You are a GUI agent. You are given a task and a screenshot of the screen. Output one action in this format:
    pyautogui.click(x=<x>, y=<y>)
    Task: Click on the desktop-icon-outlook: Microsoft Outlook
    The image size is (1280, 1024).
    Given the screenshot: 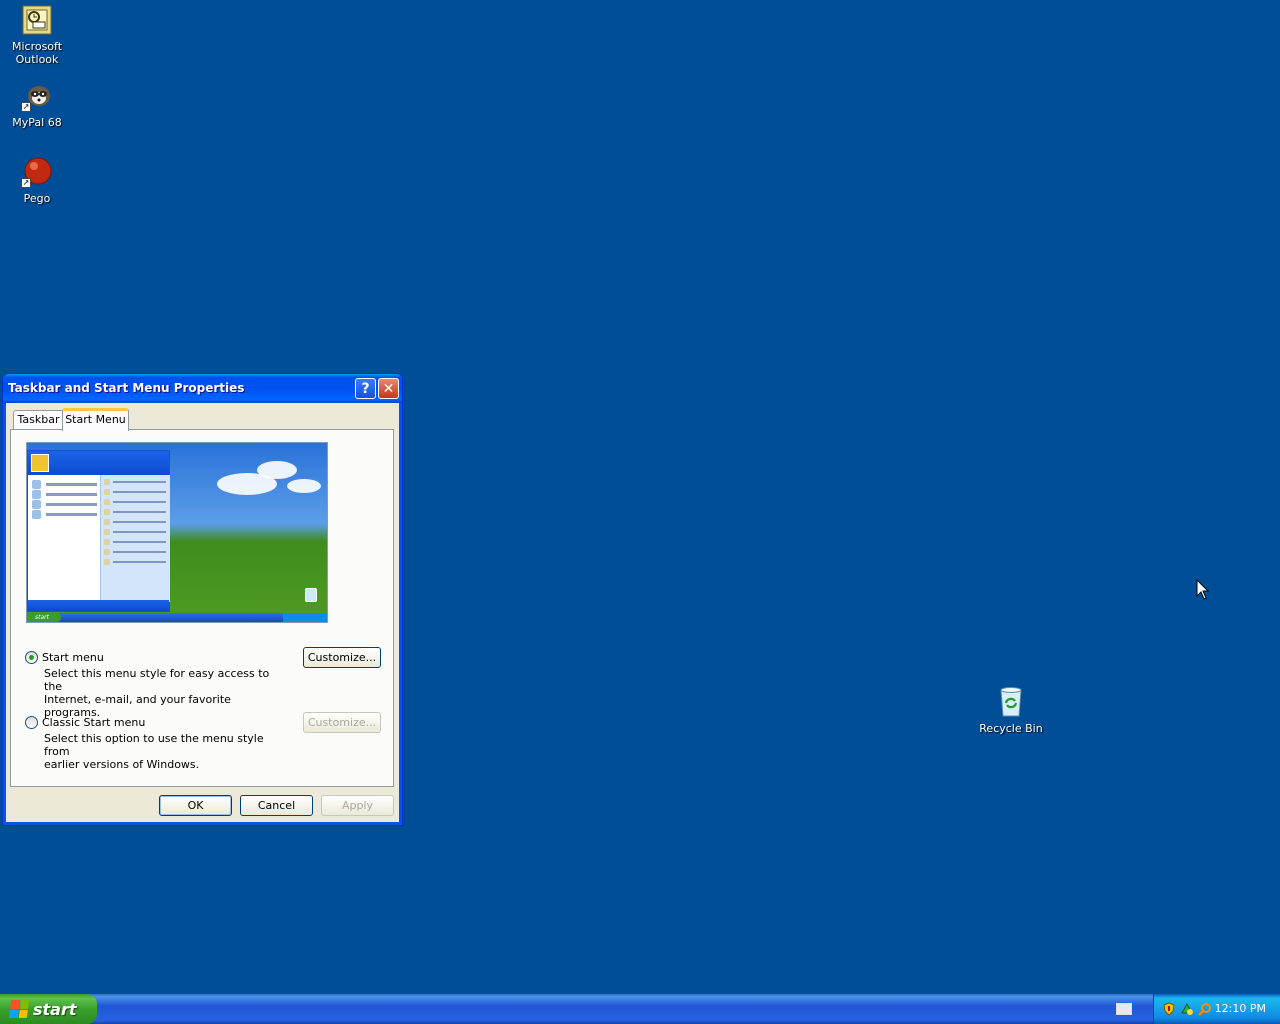 What is the action you would take?
    pyautogui.click(x=37, y=35)
    